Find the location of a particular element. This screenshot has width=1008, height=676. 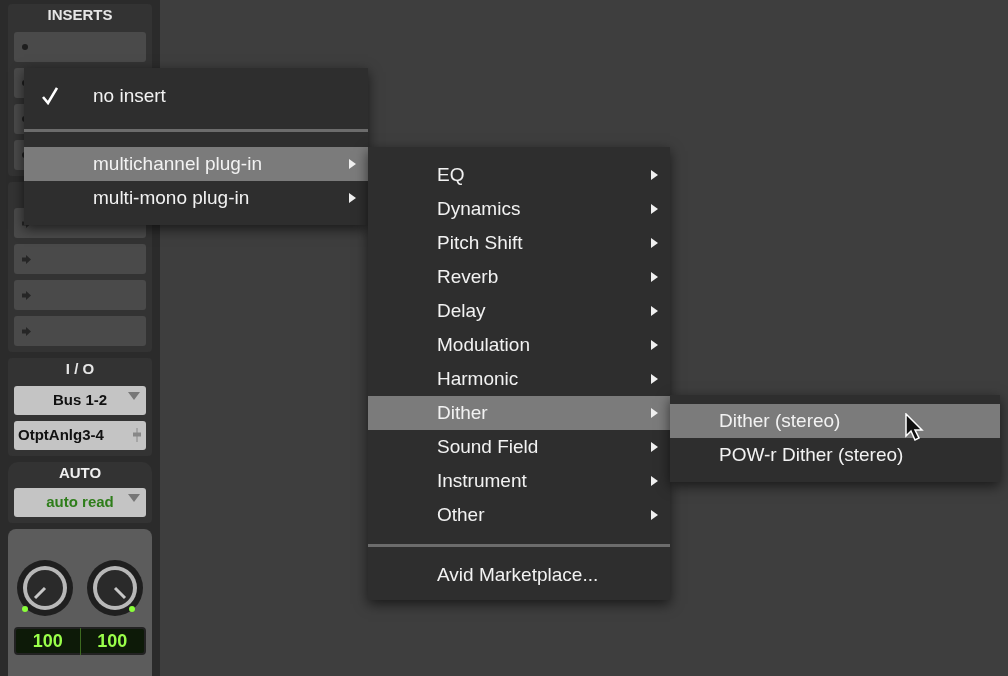

input-selector: Bus 1-2 is located at coordinates (80, 400).